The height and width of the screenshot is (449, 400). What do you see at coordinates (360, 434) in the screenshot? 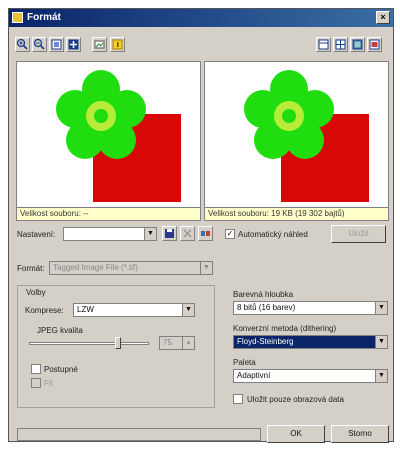
I see `cancel-button: Storno` at bounding box center [360, 434].